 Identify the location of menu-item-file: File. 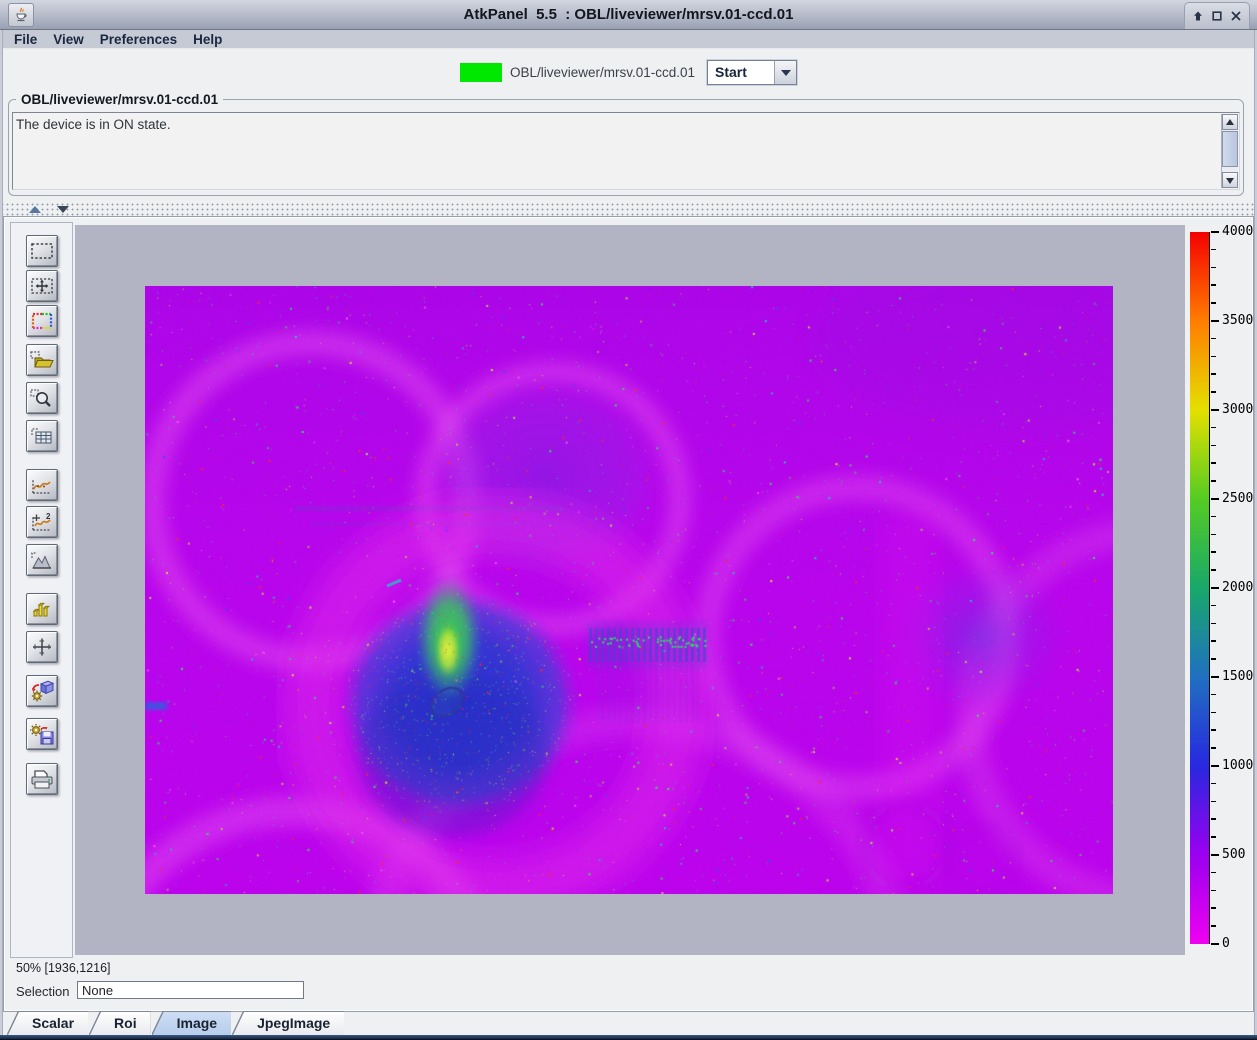
(25, 39).